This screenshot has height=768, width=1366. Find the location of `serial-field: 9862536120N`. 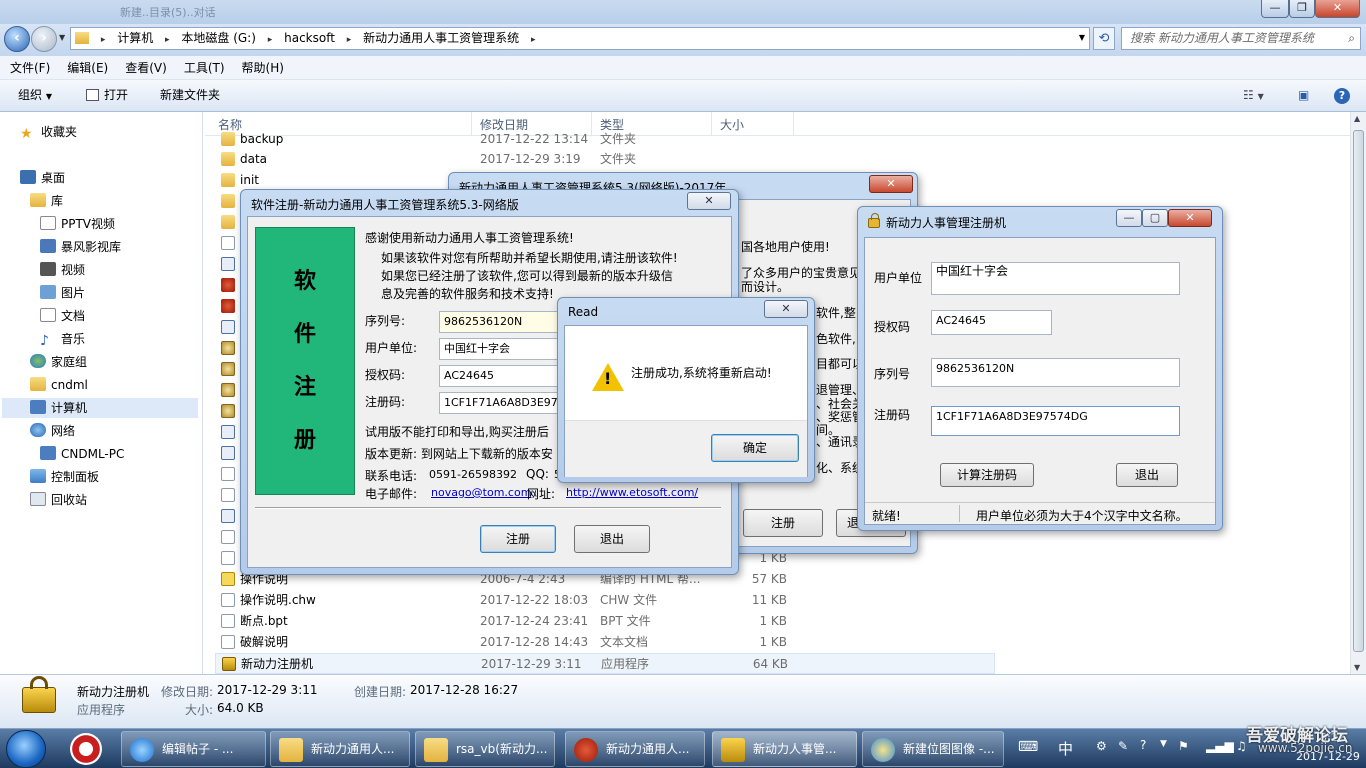

serial-field: 9862536120N is located at coordinates (1055, 372).